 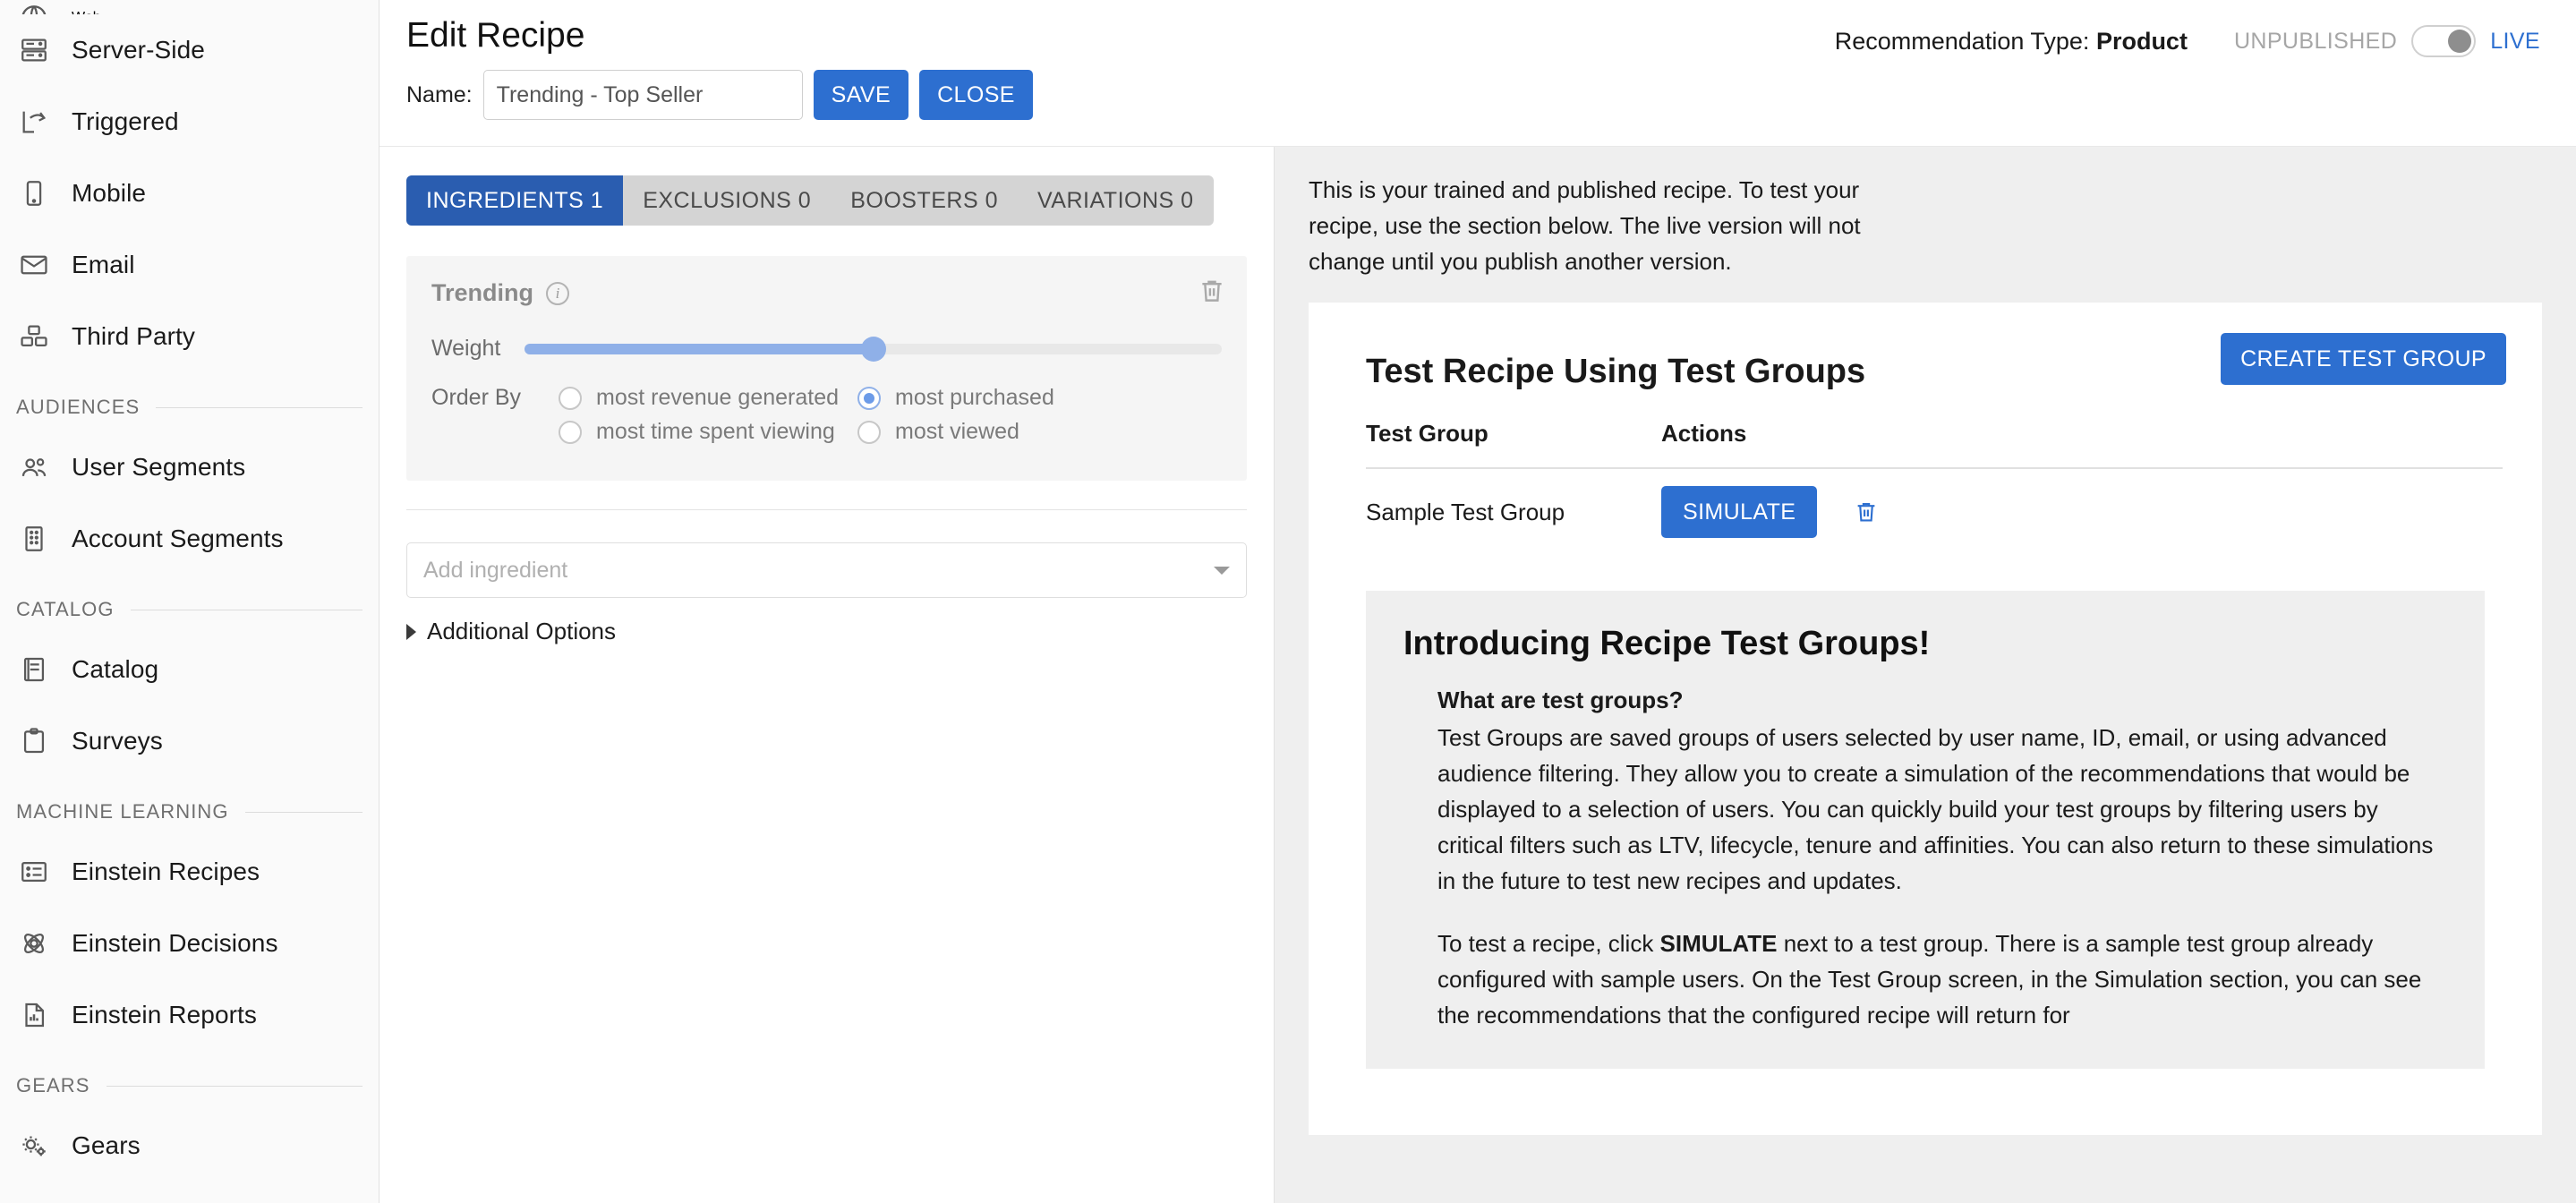 I want to click on sidebar-item-einstein-recipes: Einstein Recipes, so click(x=189, y=872).